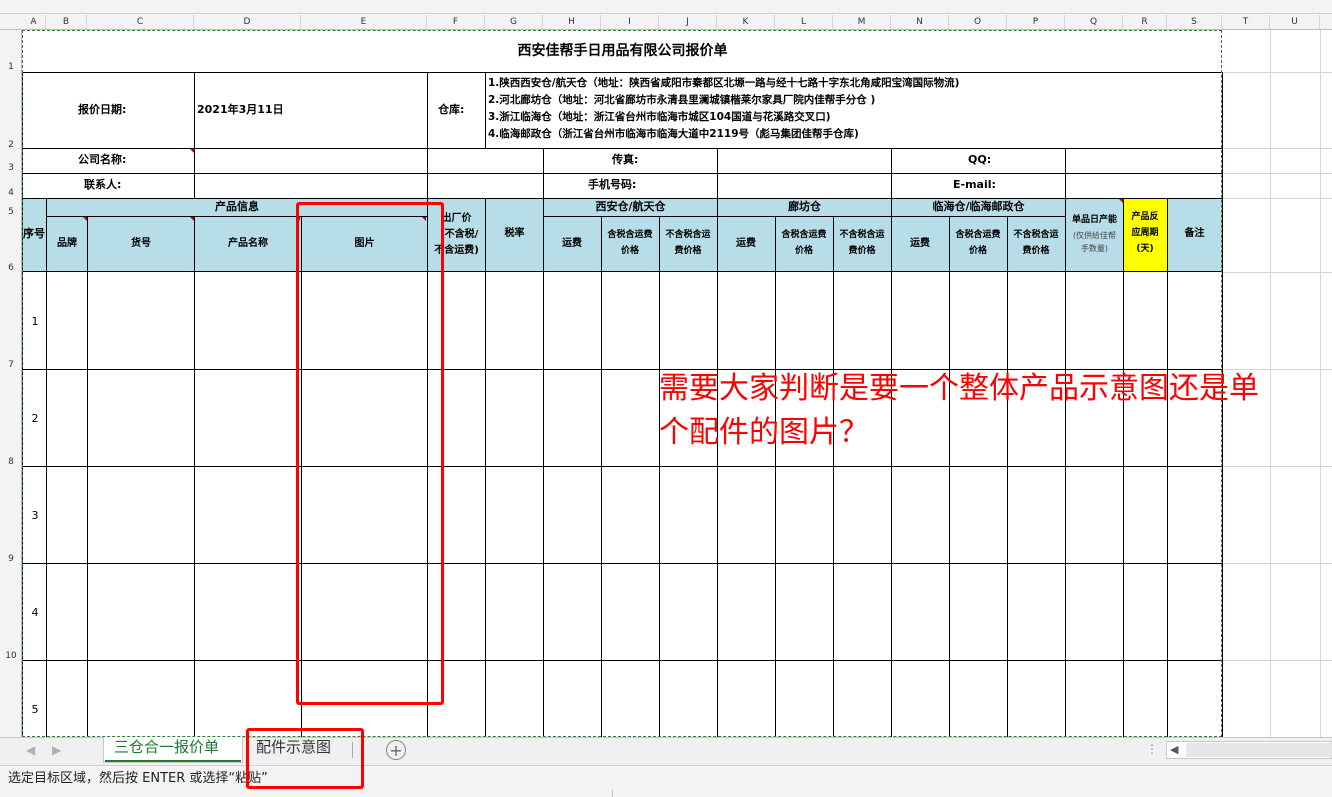 This screenshot has width=1332, height=797. I want to click on header-daily-capacity: 单品日产能, so click(1094, 220).